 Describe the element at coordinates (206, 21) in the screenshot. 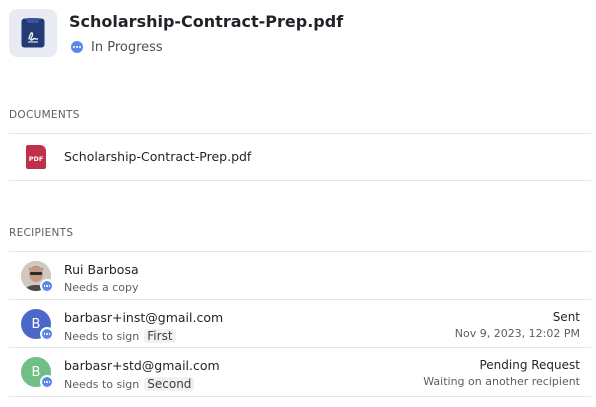

I see `document-title: Scholarship-Contract-Prep.pdf` at that location.